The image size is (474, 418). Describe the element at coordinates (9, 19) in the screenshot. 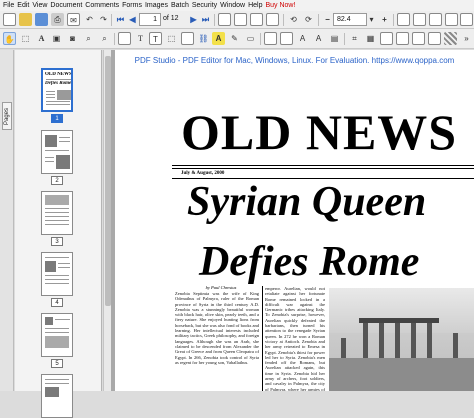

I see `new-document-icon` at that location.